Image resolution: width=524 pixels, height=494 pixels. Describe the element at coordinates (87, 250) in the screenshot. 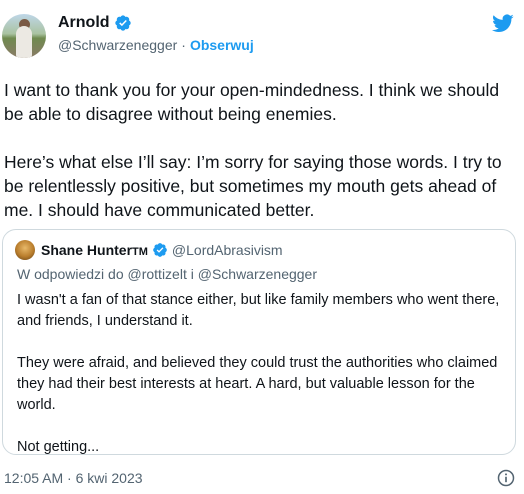

I see `quoted-author-name-text: Shane Hunter` at that location.